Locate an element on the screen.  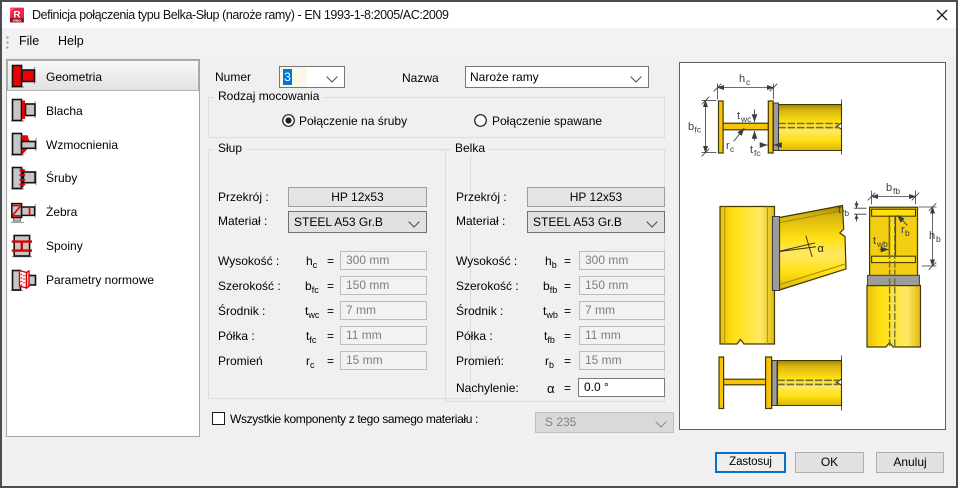
svg-text: α is located at coordinates (821, 249).